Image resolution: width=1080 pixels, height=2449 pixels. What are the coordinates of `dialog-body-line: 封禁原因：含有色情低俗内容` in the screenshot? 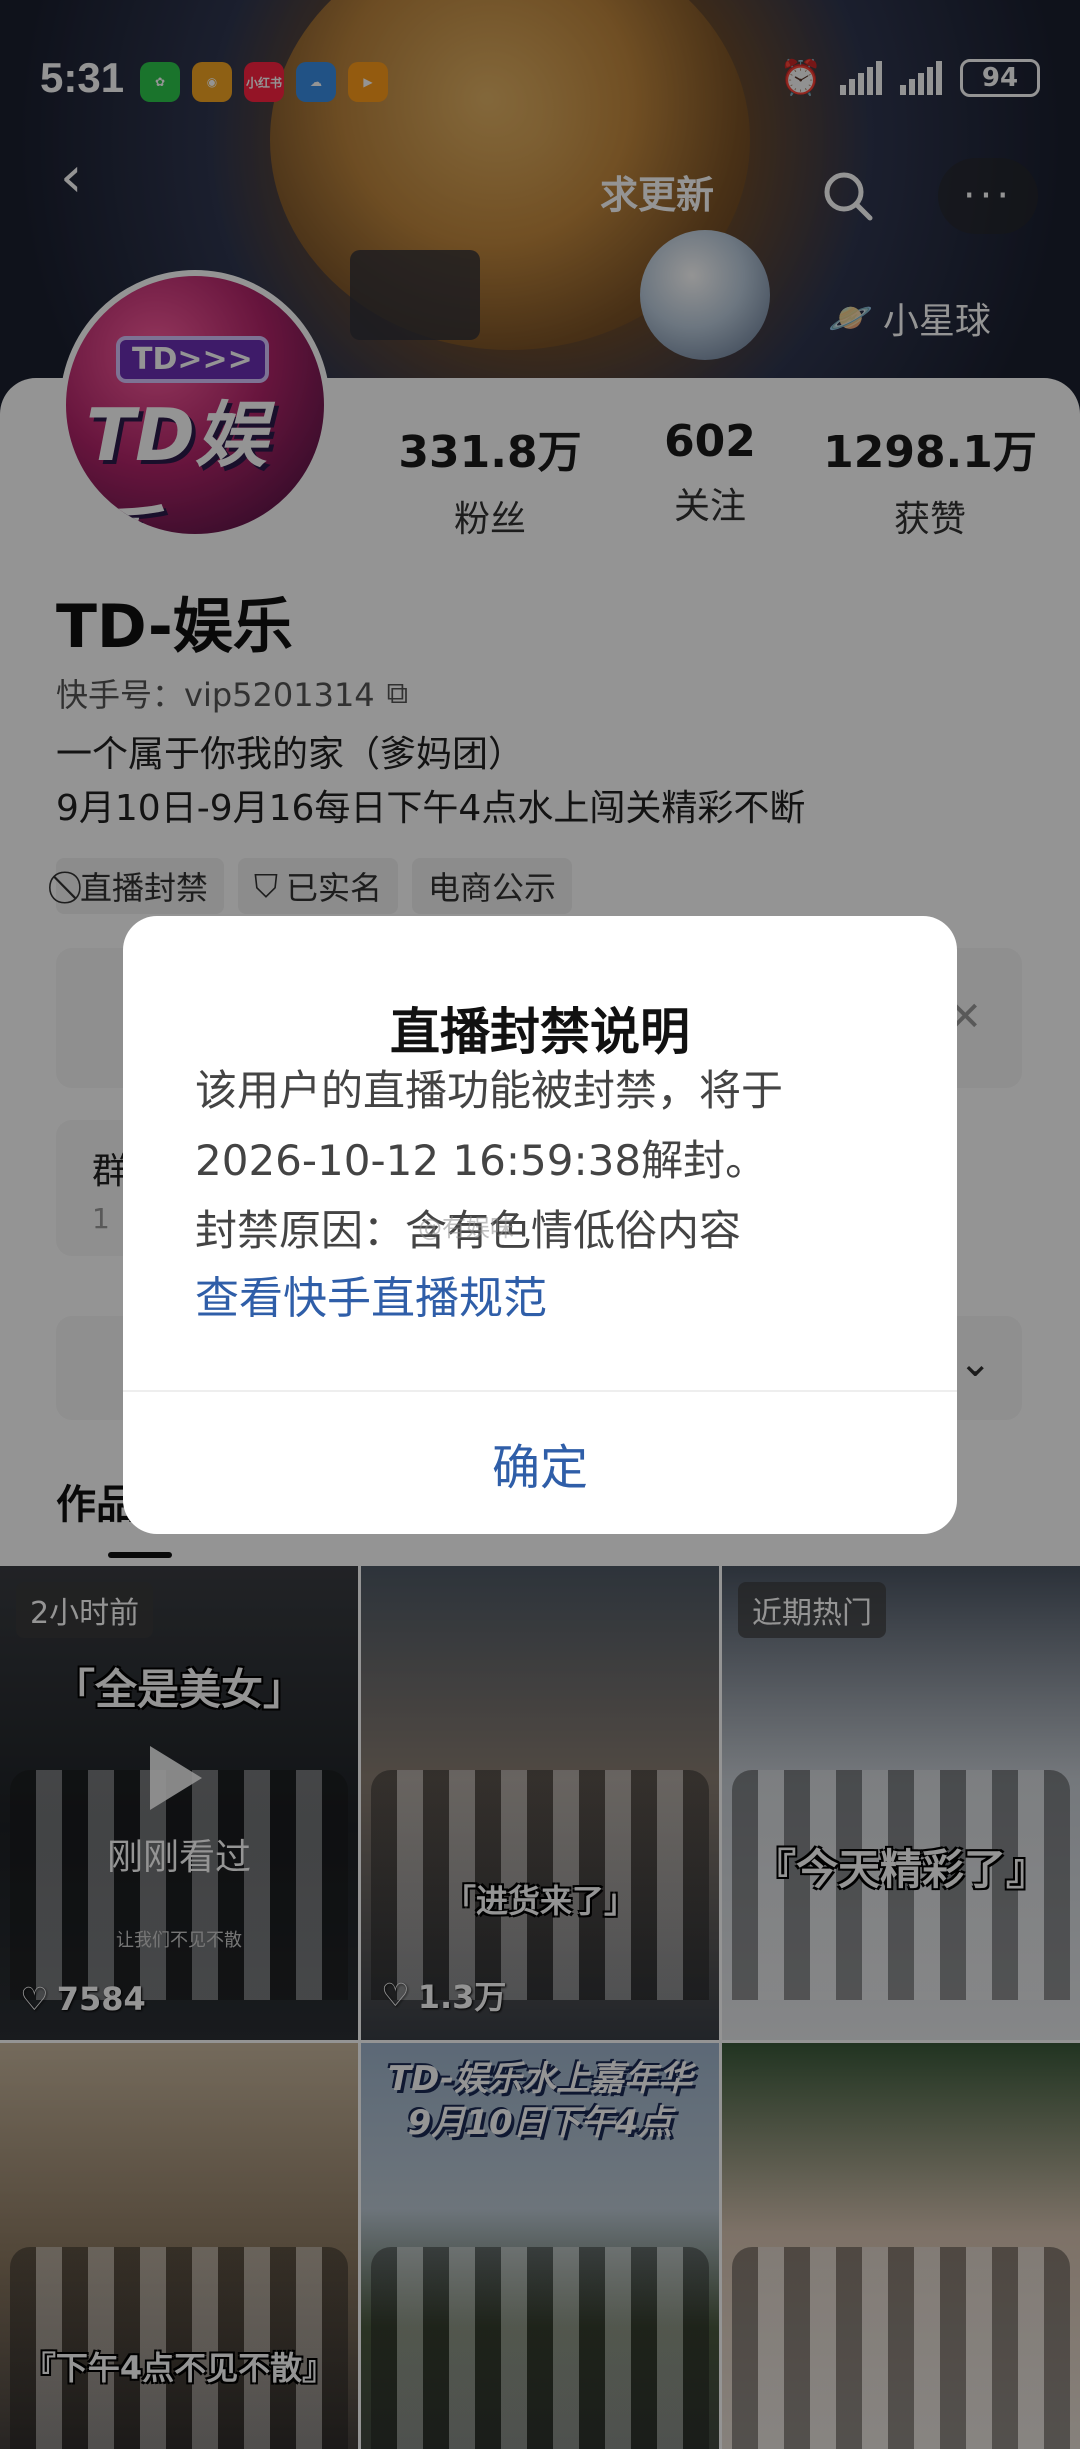 It's located at (468, 1230).